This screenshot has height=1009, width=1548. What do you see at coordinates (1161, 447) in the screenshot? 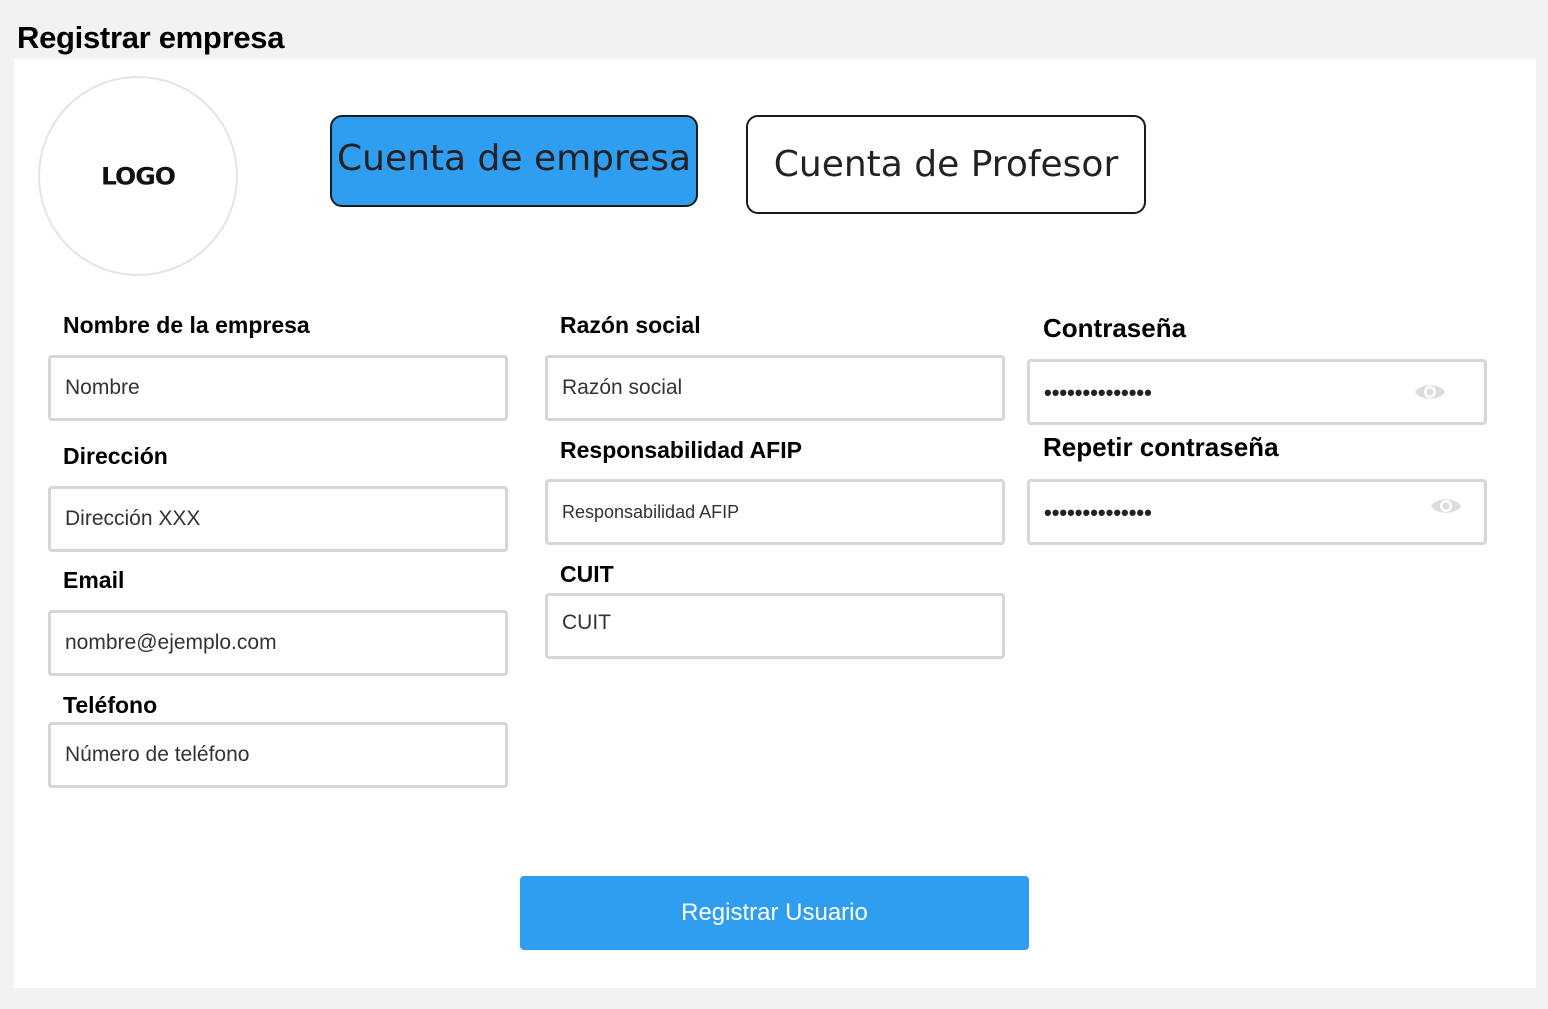
I see `repeat-password-label: Repetir contraseña` at bounding box center [1161, 447].